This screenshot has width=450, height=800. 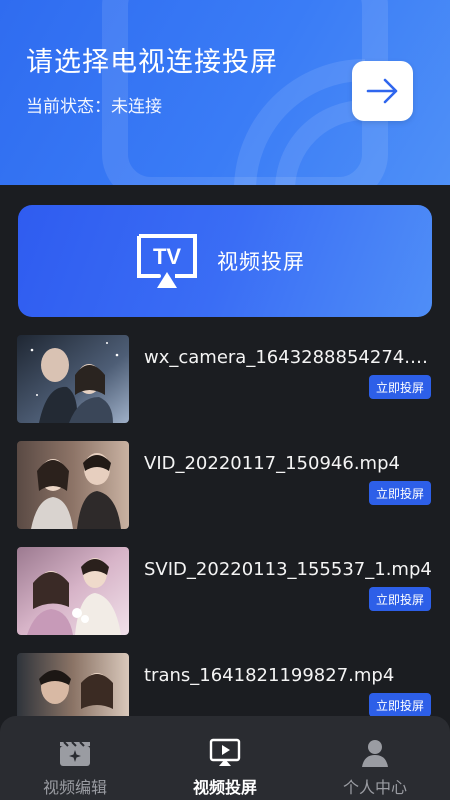 What do you see at coordinates (152, 62) in the screenshot?
I see `page-title: 请选择电视连接投屏` at bounding box center [152, 62].